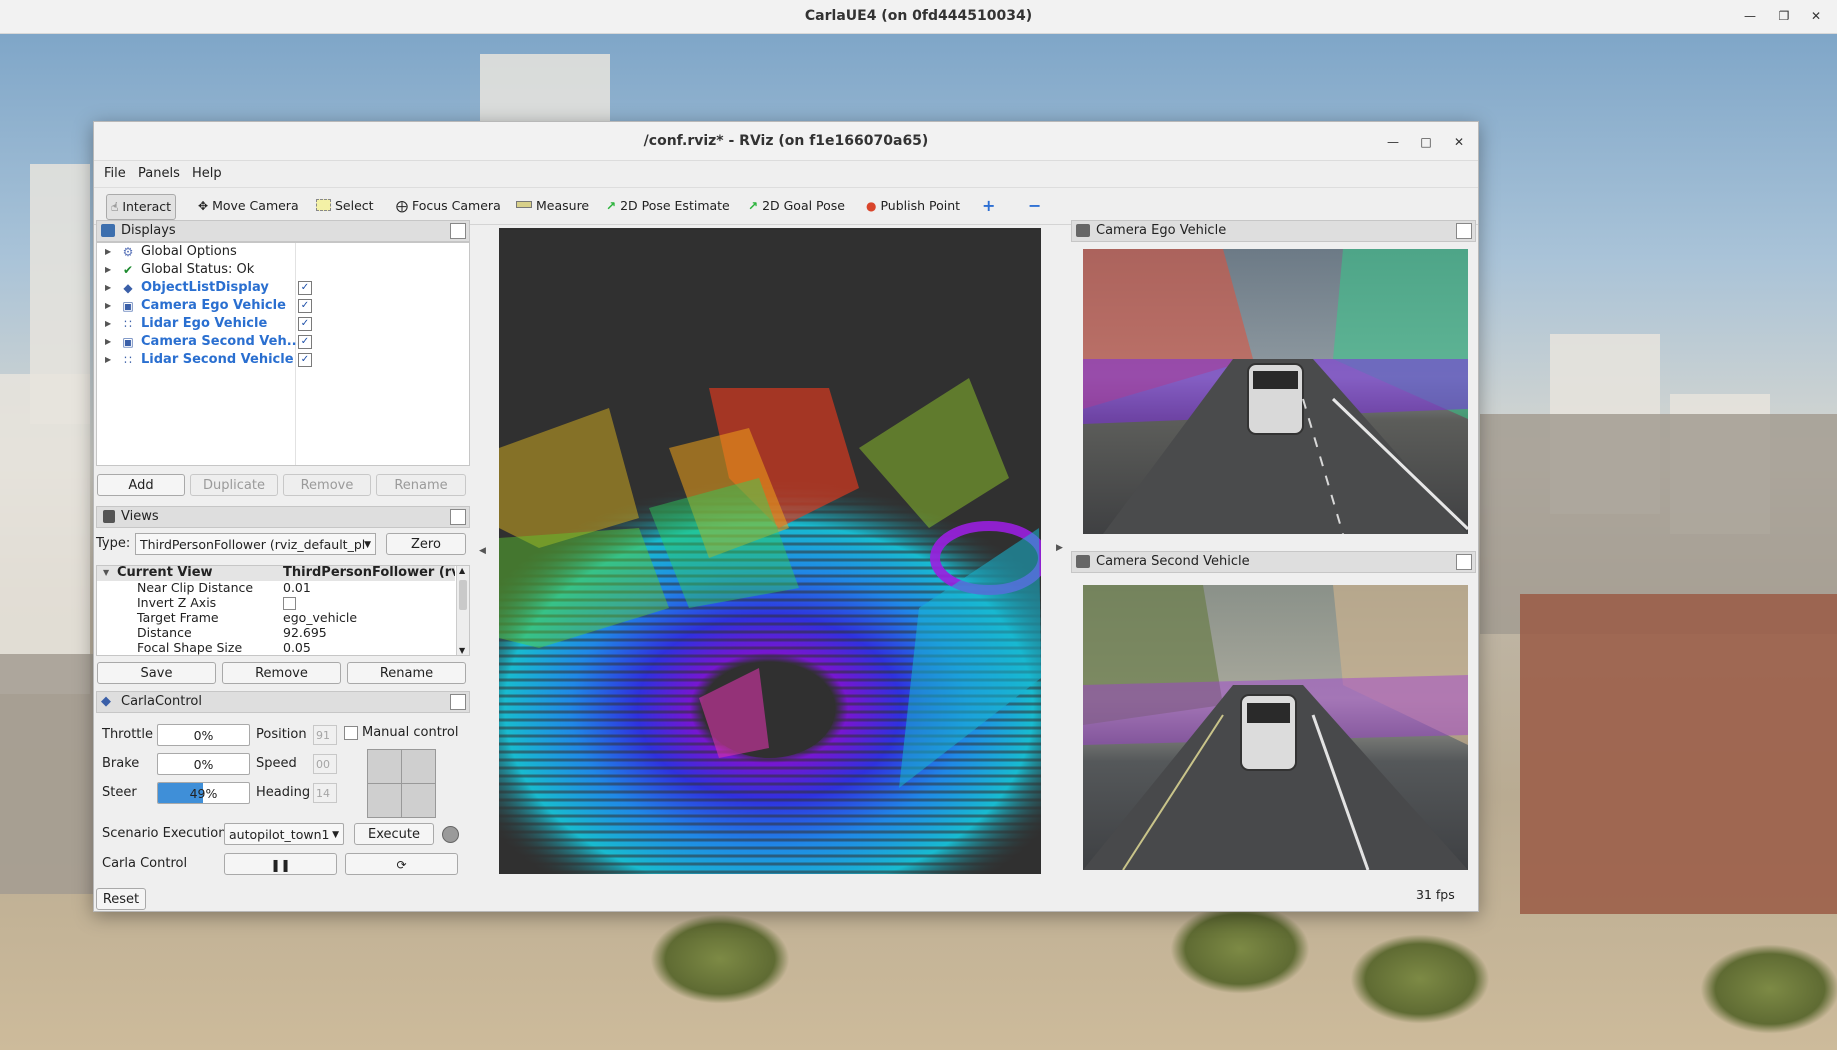 The width and height of the screenshot is (1837, 1050). Describe the element at coordinates (1275, 391) in the screenshot. I see `camera-ego-image` at that location.